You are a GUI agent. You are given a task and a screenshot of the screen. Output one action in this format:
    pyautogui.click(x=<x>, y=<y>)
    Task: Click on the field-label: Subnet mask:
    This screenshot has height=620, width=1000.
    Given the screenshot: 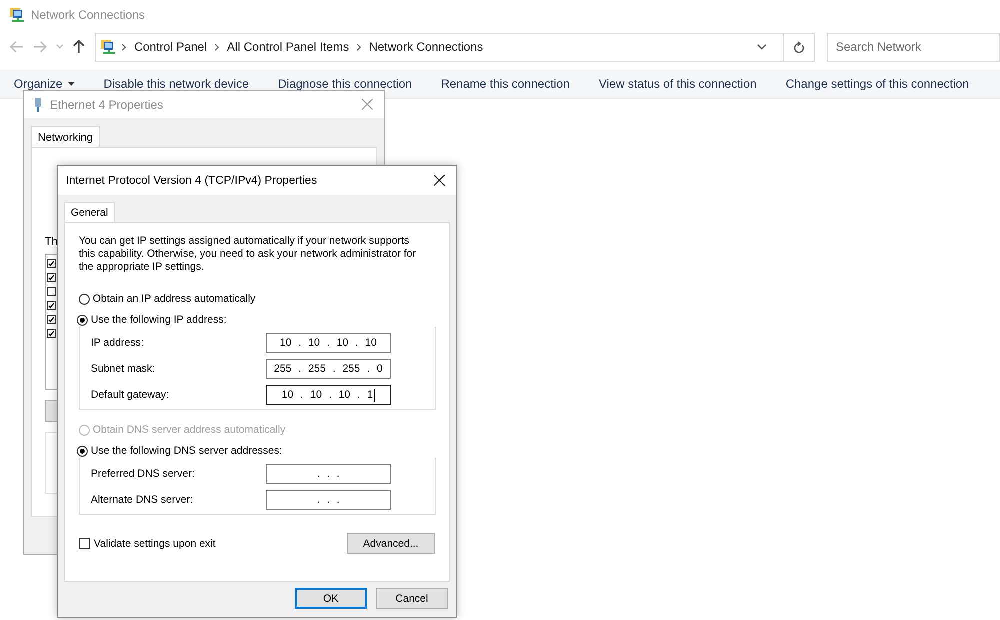 What is the action you would take?
    pyautogui.click(x=123, y=369)
    